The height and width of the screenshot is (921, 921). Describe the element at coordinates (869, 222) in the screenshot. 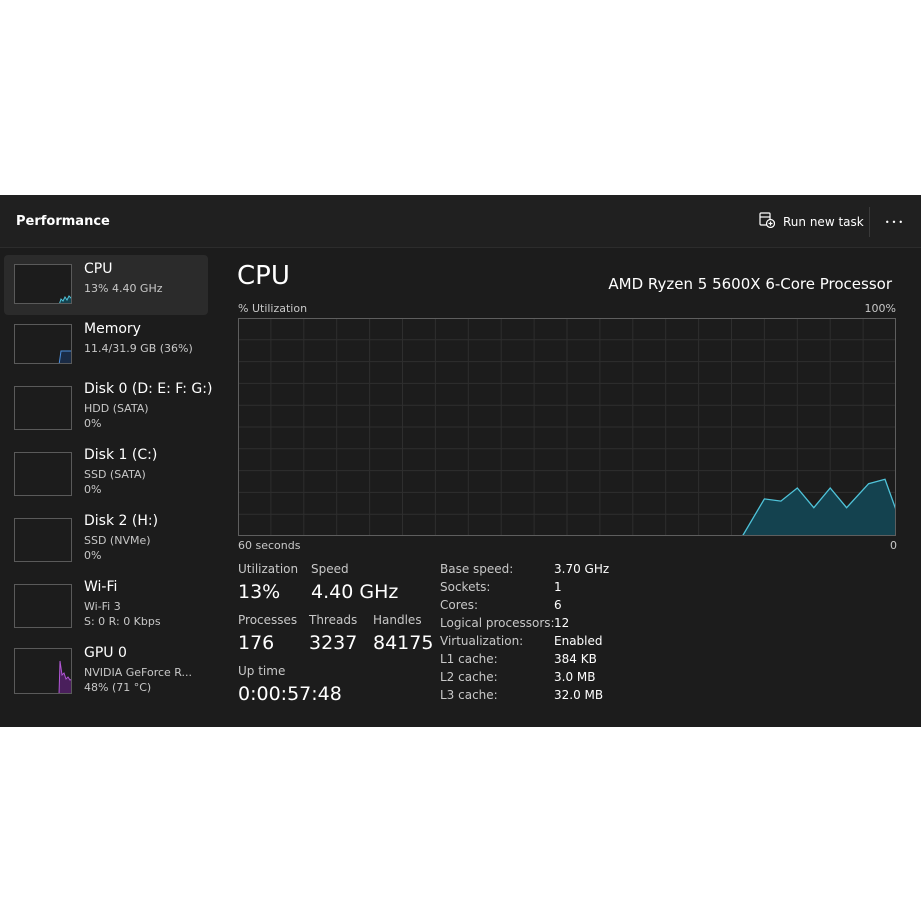

I see `toolbar-divider` at that location.